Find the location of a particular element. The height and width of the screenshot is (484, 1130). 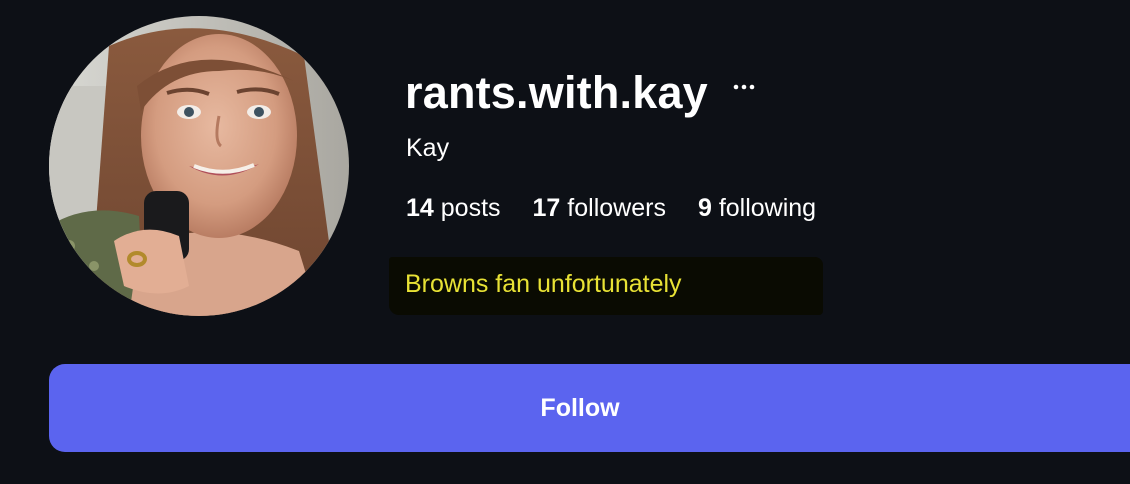

followers-count: 17 is located at coordinates (546, 208).